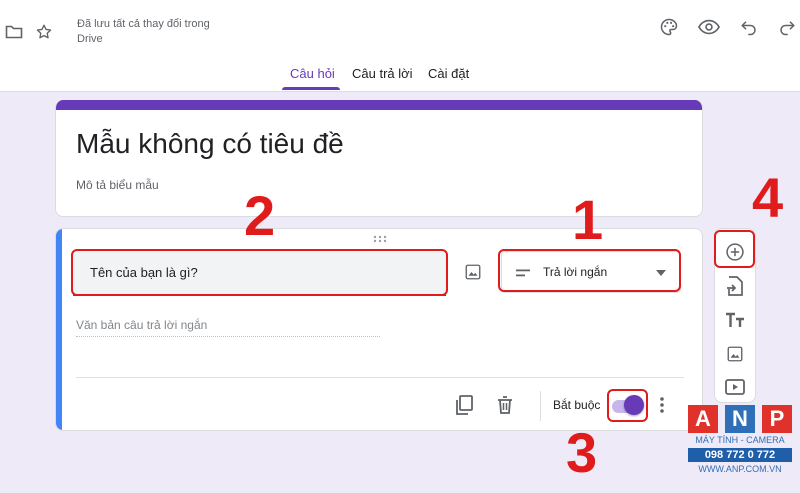  I want to click on highlight-required-toggle, so click(627, 405).